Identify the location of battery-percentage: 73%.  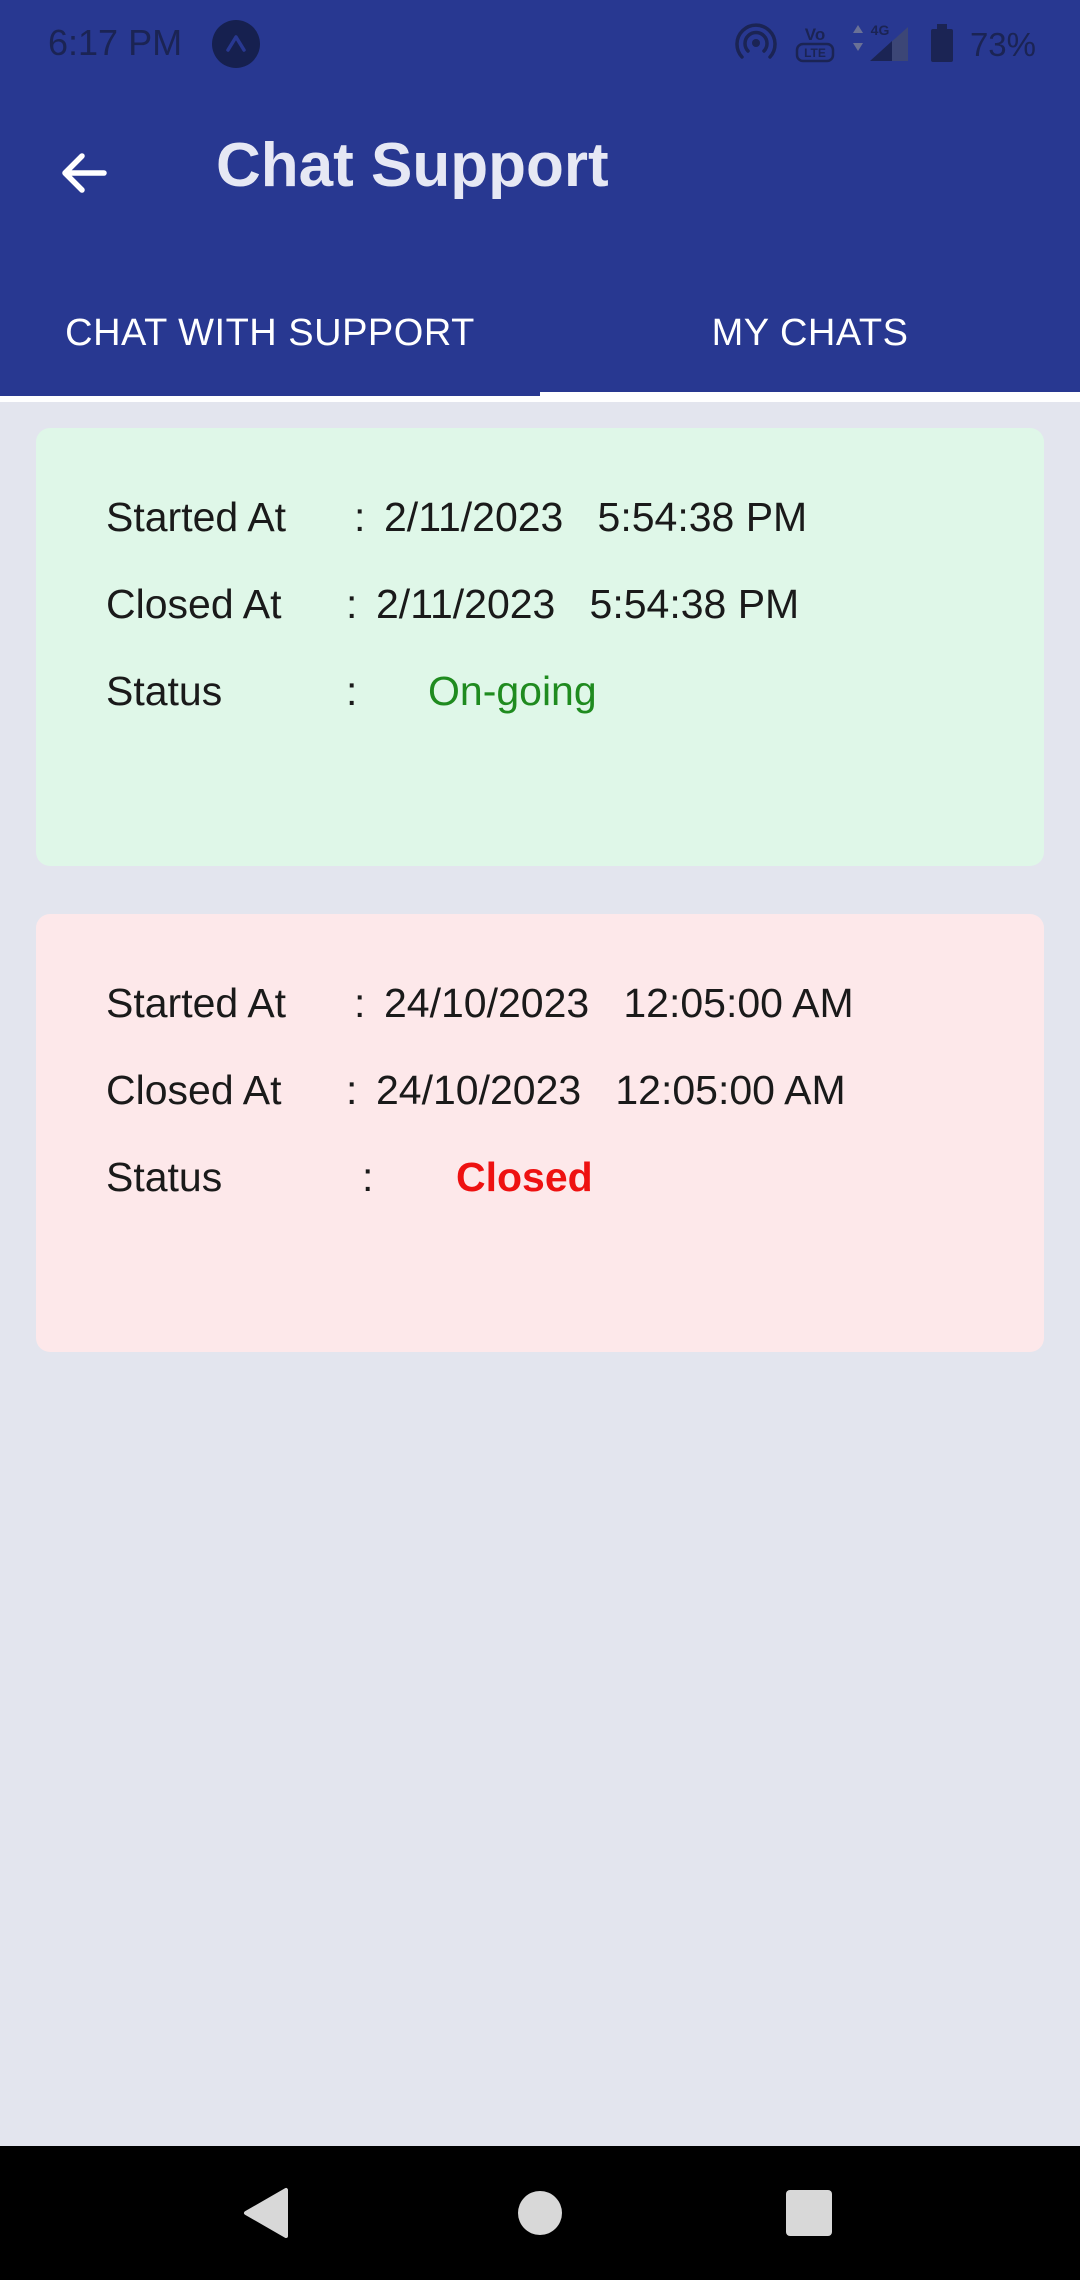
(1002, 44).